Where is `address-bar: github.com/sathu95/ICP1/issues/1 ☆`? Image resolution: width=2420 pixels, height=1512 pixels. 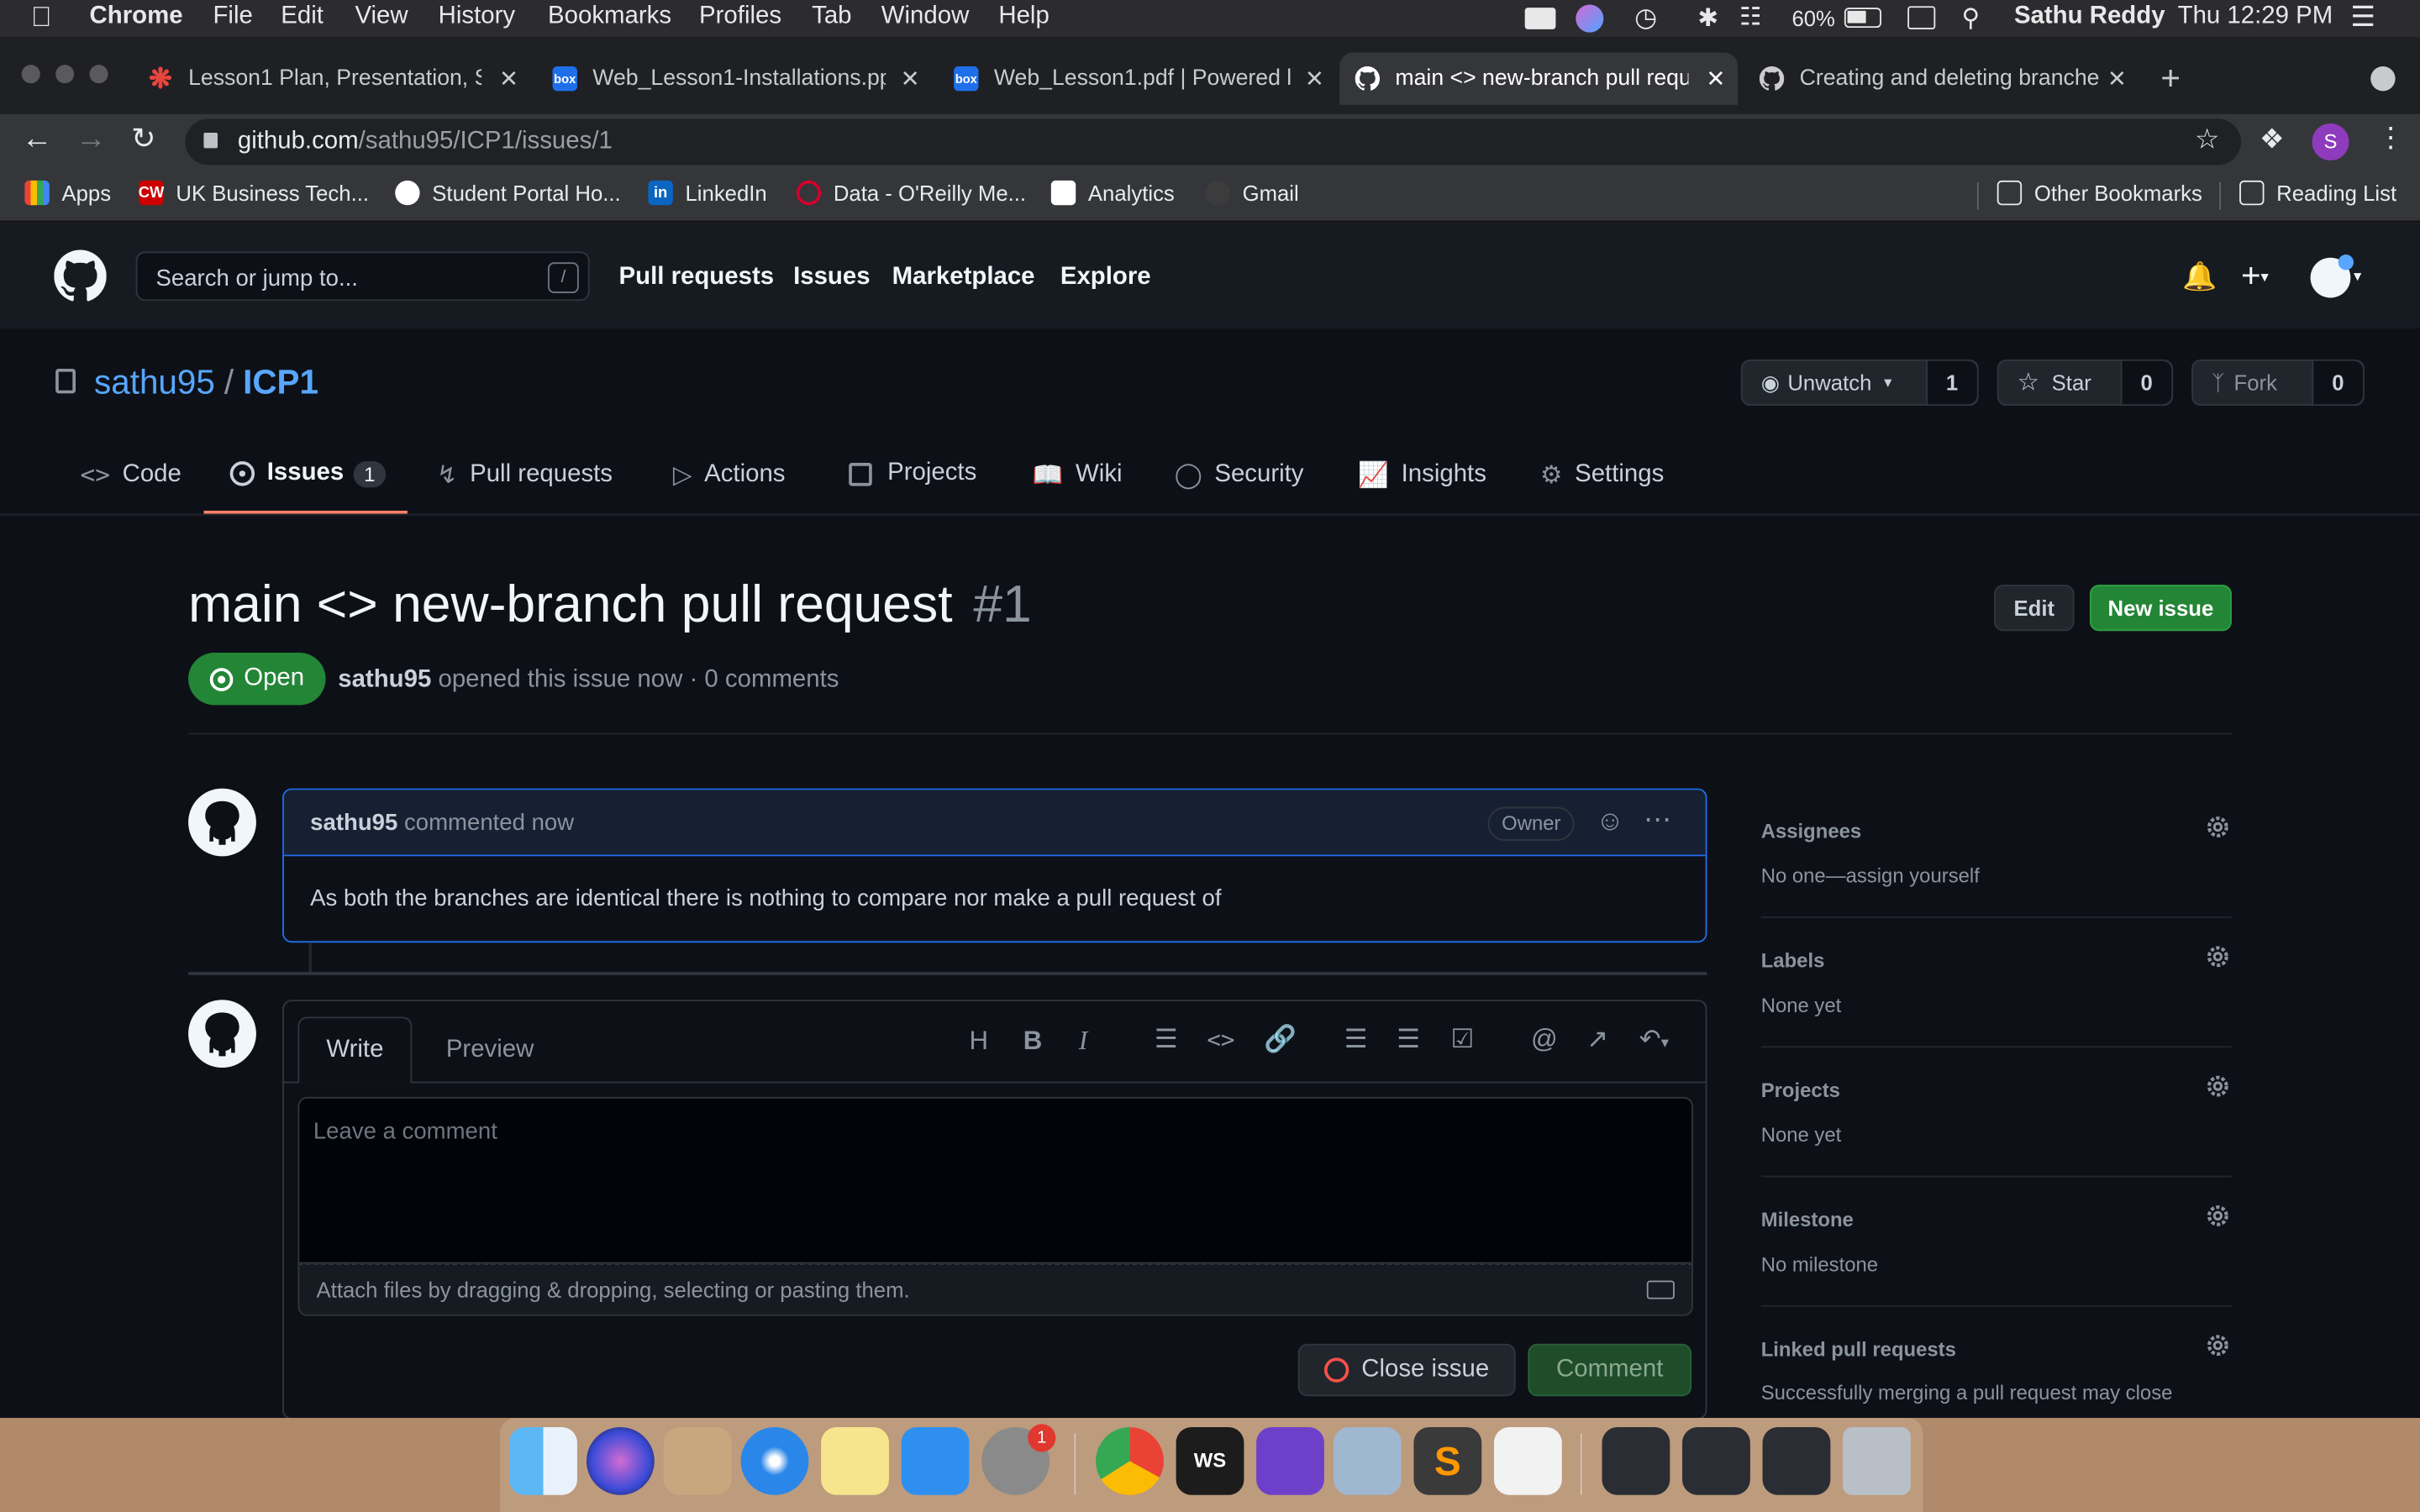
address-bar: github.com/sathu95/ICP1/issues/1 ☆ is located at coordinates (1213, 141).